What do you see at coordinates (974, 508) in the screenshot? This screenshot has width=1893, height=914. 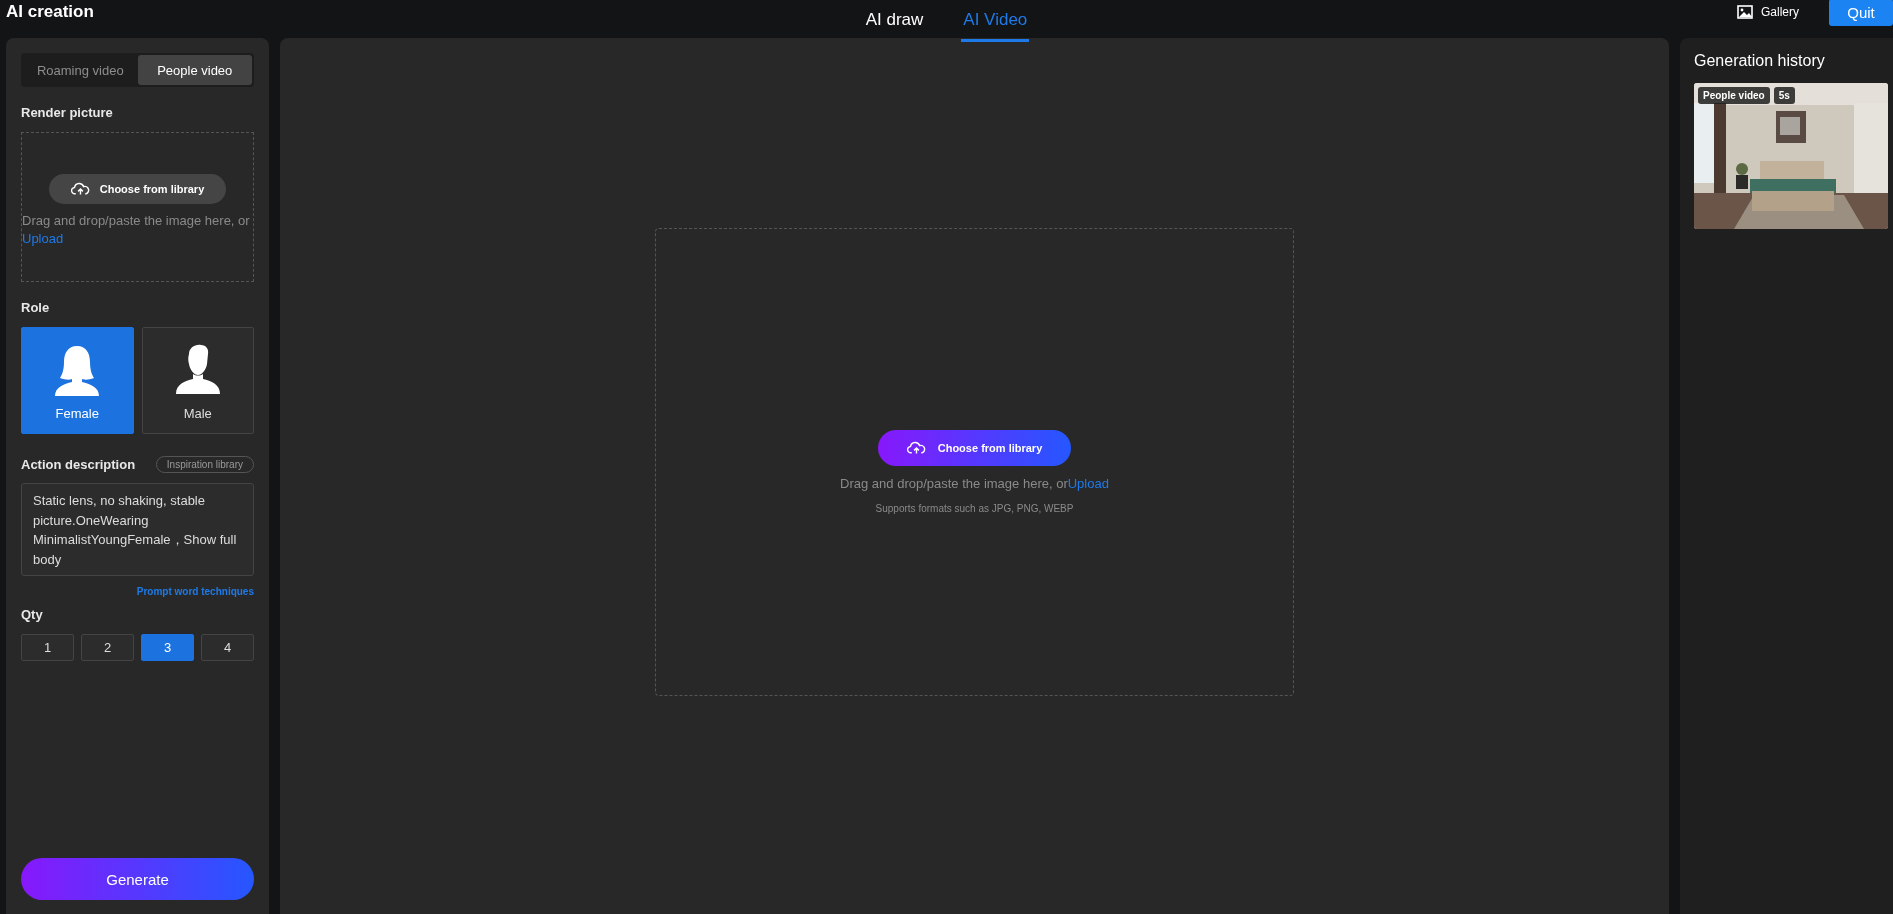 I see `formats-note: Supports formats such as JPG, PNG, WEBP` at bounding box center [974, 508].